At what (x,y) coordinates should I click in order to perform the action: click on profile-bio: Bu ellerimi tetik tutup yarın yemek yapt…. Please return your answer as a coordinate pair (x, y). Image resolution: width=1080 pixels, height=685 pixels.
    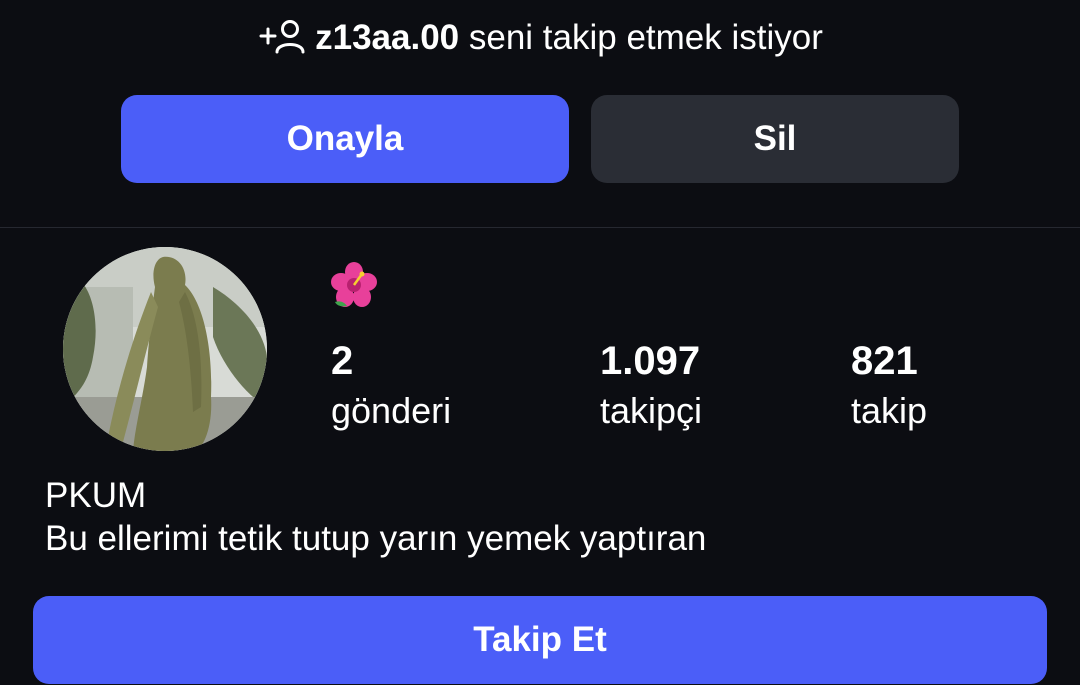
    Looking at the image, I should click on (376, 538).